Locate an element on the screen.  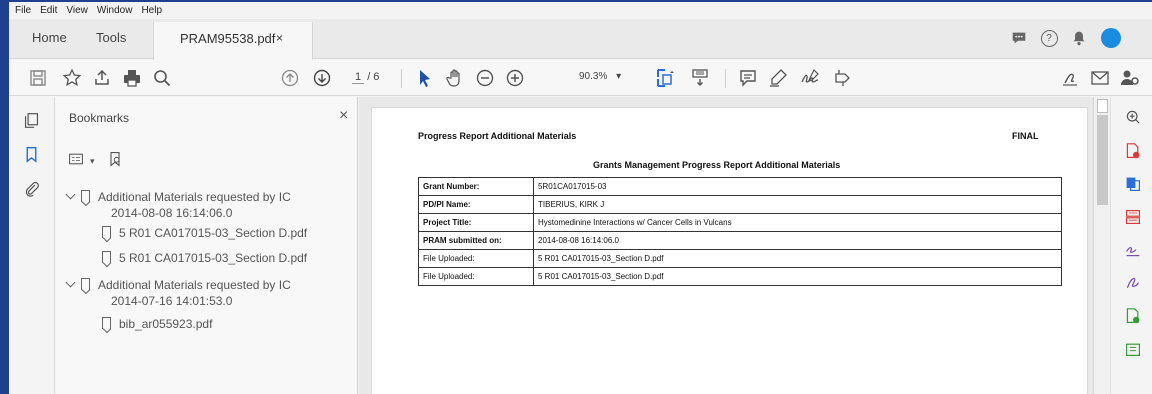
table-row: PD/PI Name: TIBERIUS, KIRK J is located at coordinates (740, 204).